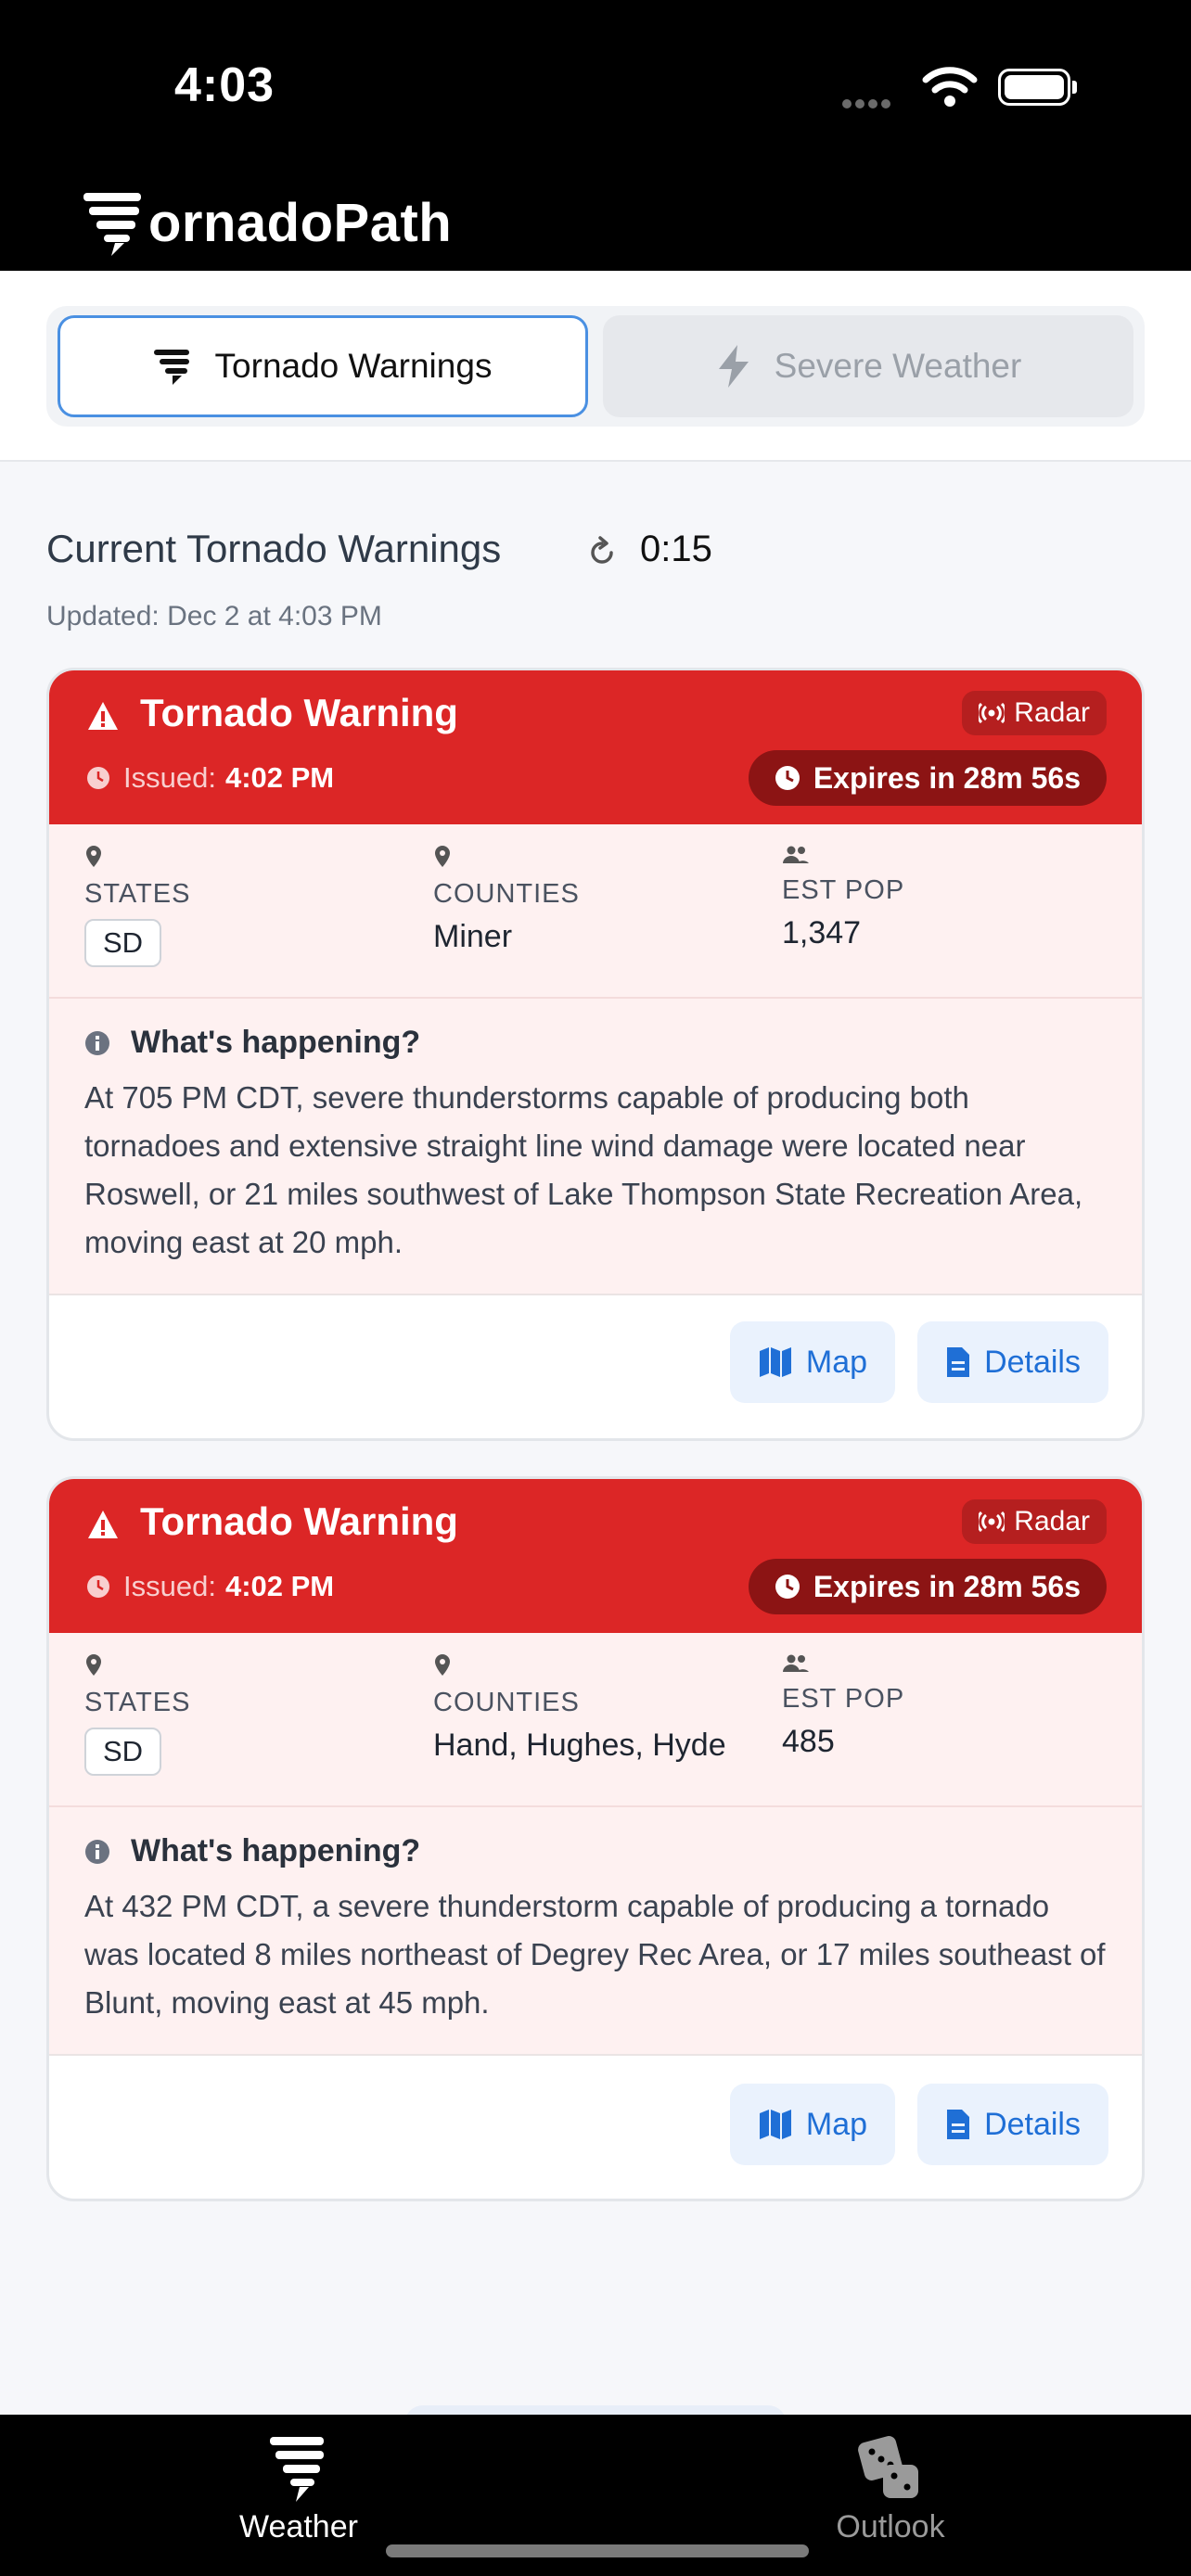  What do you see at coordinates (353, 366) in the screenshot?
I see `tab-label: Tornado Warnings` at bounding box center [353, 366].